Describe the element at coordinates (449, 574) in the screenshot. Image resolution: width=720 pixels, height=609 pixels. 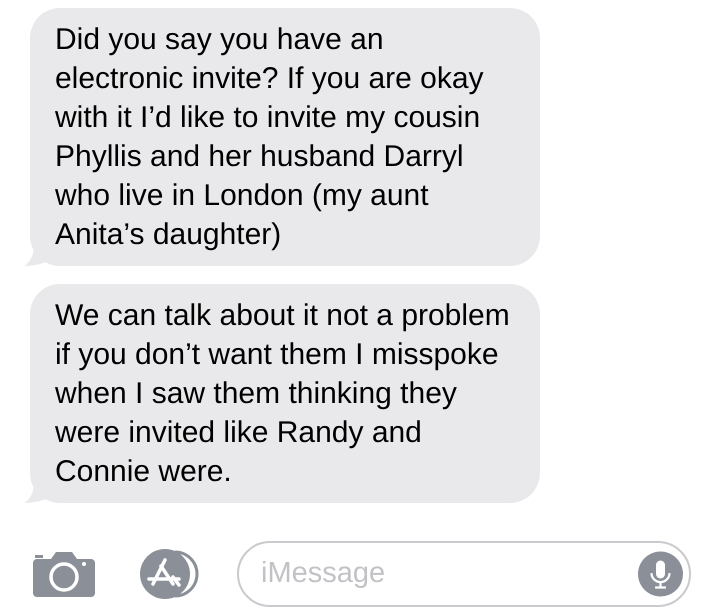
I see `message-text-input: iMessage` at that location.